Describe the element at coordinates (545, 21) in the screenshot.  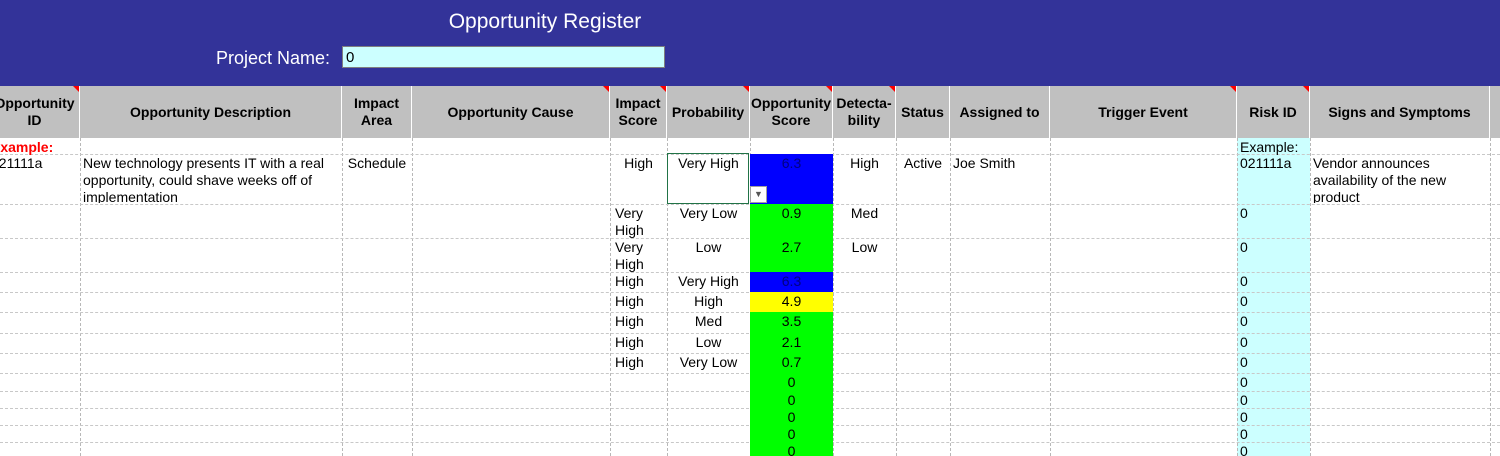
I see `sheet-title: Opportunity Register` at that location.